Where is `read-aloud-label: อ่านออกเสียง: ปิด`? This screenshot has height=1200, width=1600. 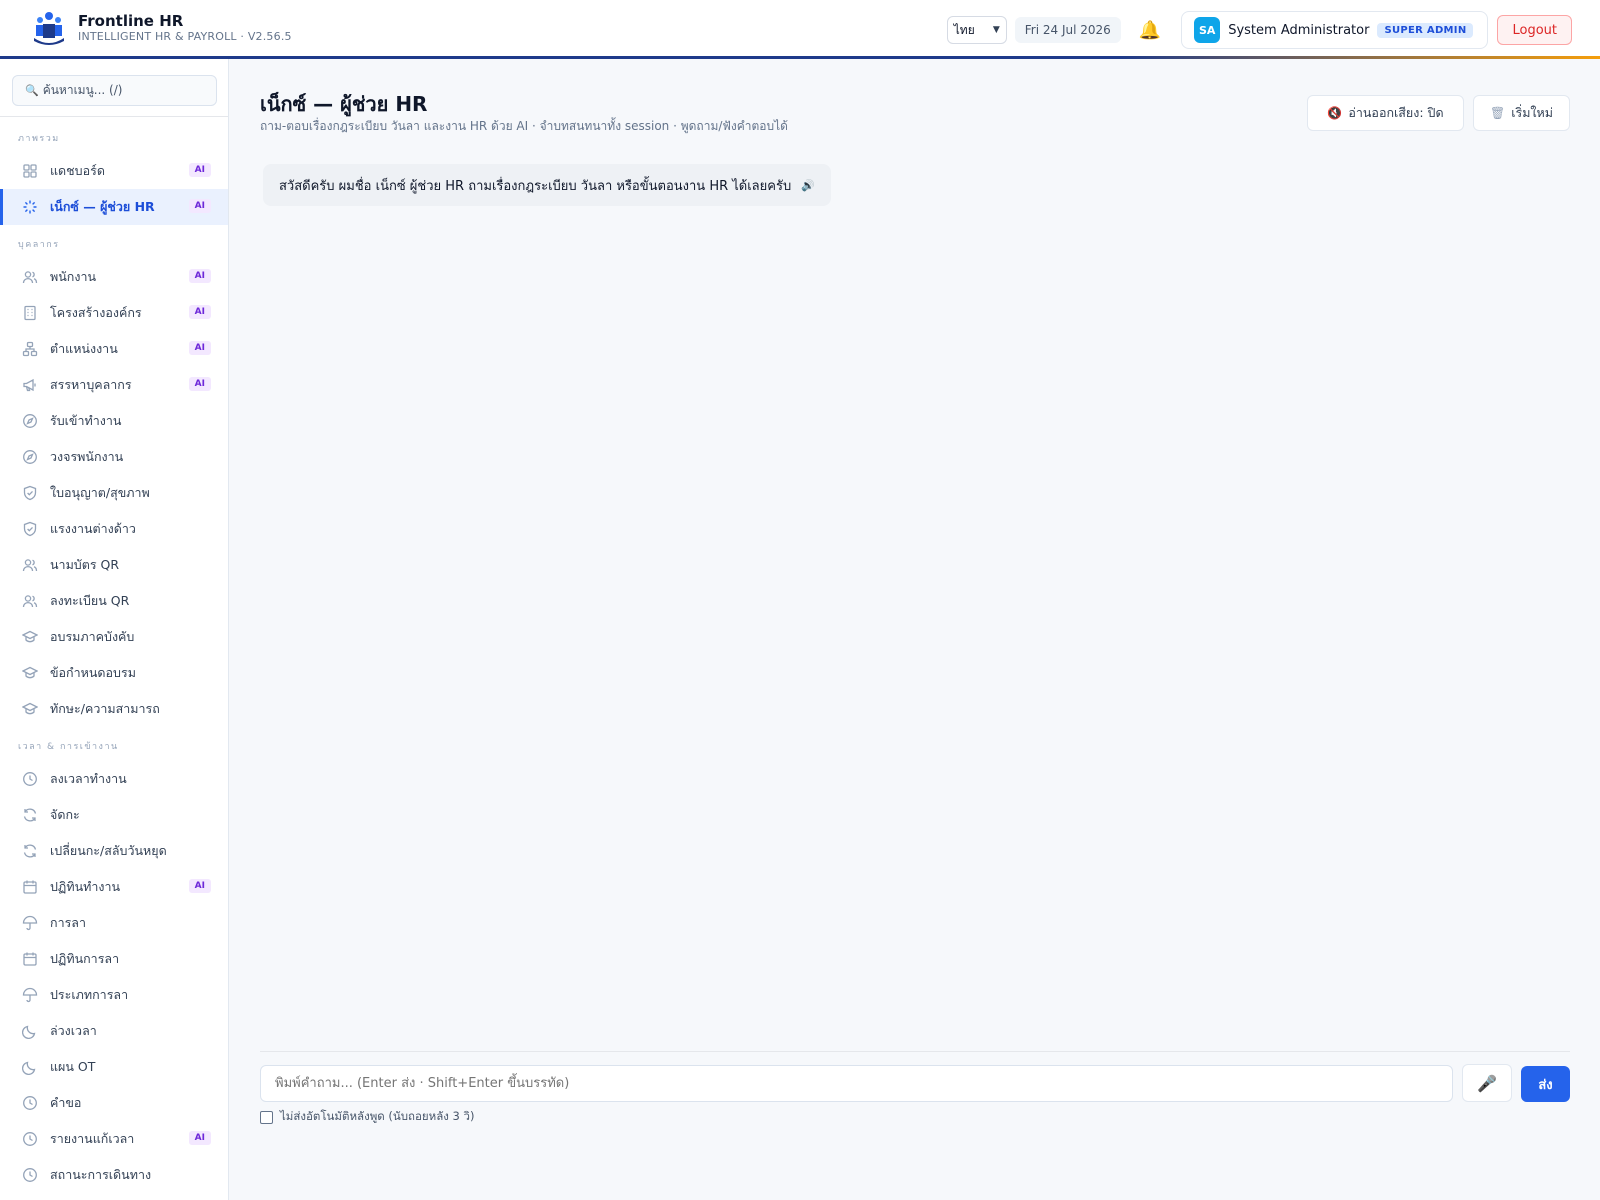
read-aloud-label: อ่านออกเสียง: ปิด is located at coordinates (1396, 112).